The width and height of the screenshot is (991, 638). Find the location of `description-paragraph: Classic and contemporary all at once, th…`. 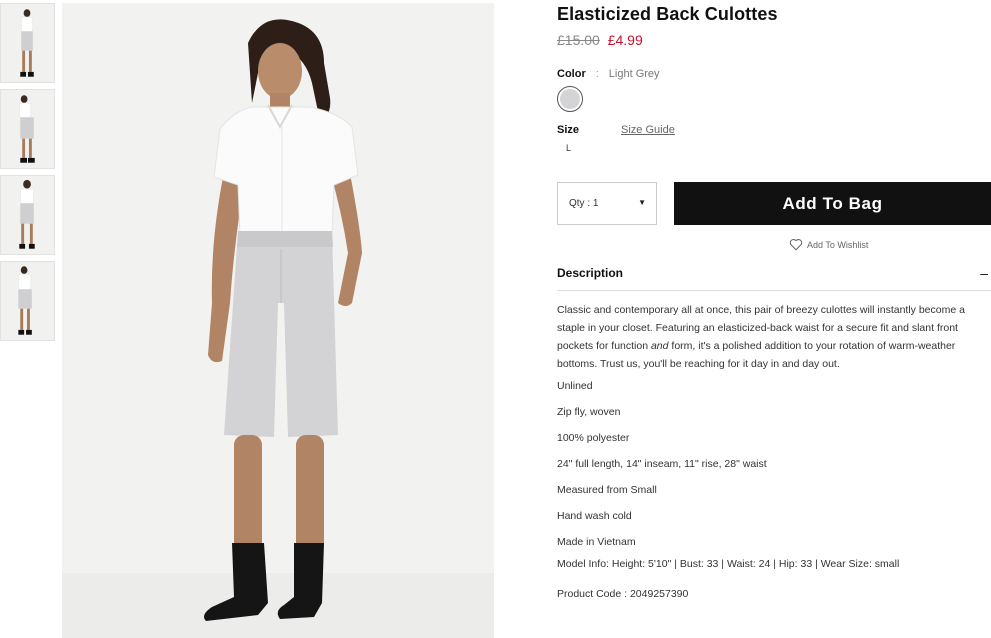

description-paragraph: Classic and contemporary all at once, th… is located at coordinates (771, 337).